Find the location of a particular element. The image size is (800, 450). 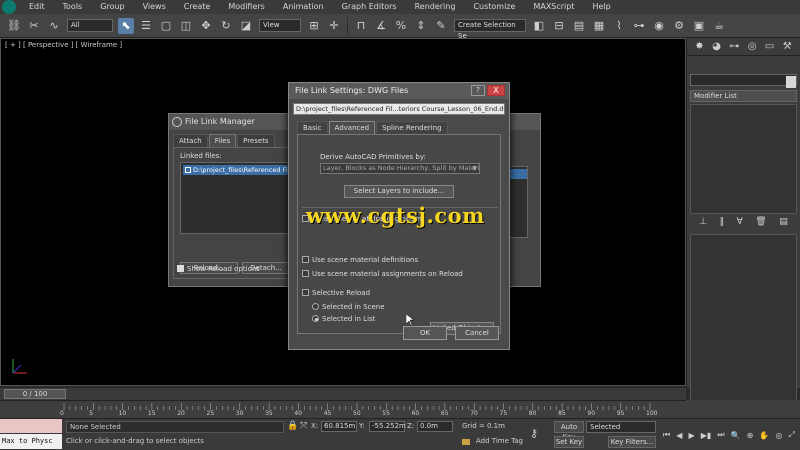

play-icon: ▶ is located at coordinates (692, 435).